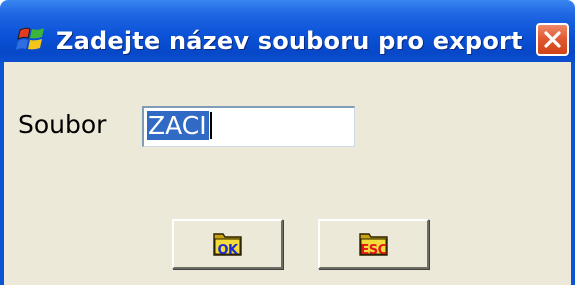  I want to click on esc-button: ESC, so click(373, 244).